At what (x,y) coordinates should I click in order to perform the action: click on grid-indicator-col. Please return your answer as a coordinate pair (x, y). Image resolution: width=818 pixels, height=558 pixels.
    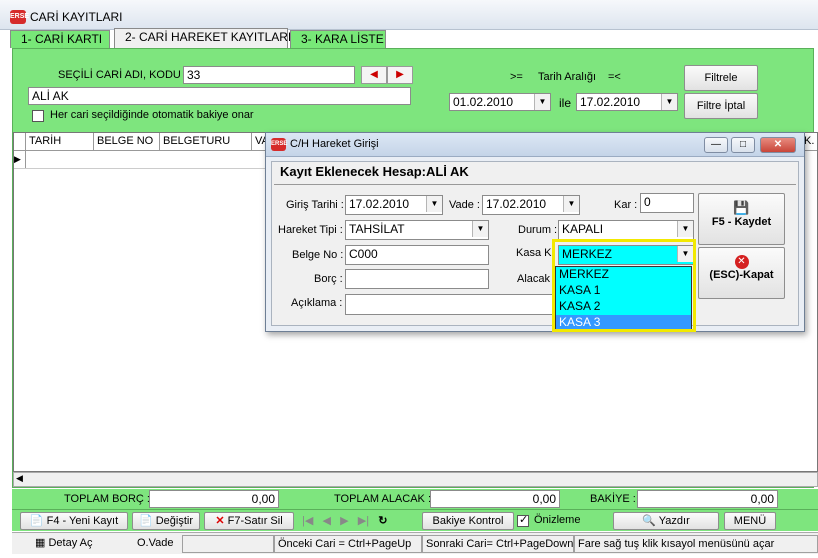
    Looking at the image, I should click on (20, 142).